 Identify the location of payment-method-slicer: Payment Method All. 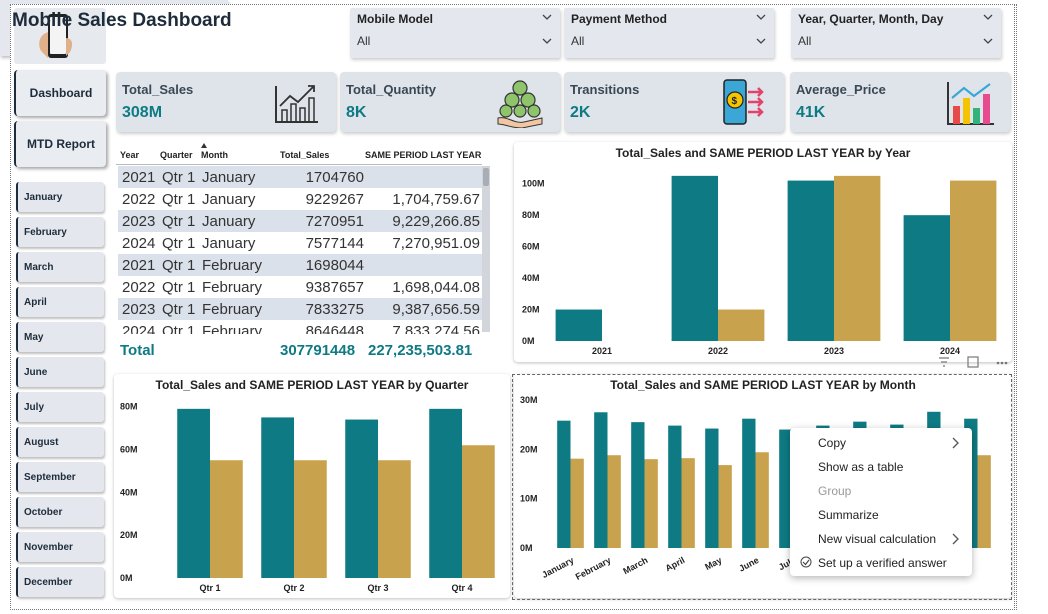
(669, 33).